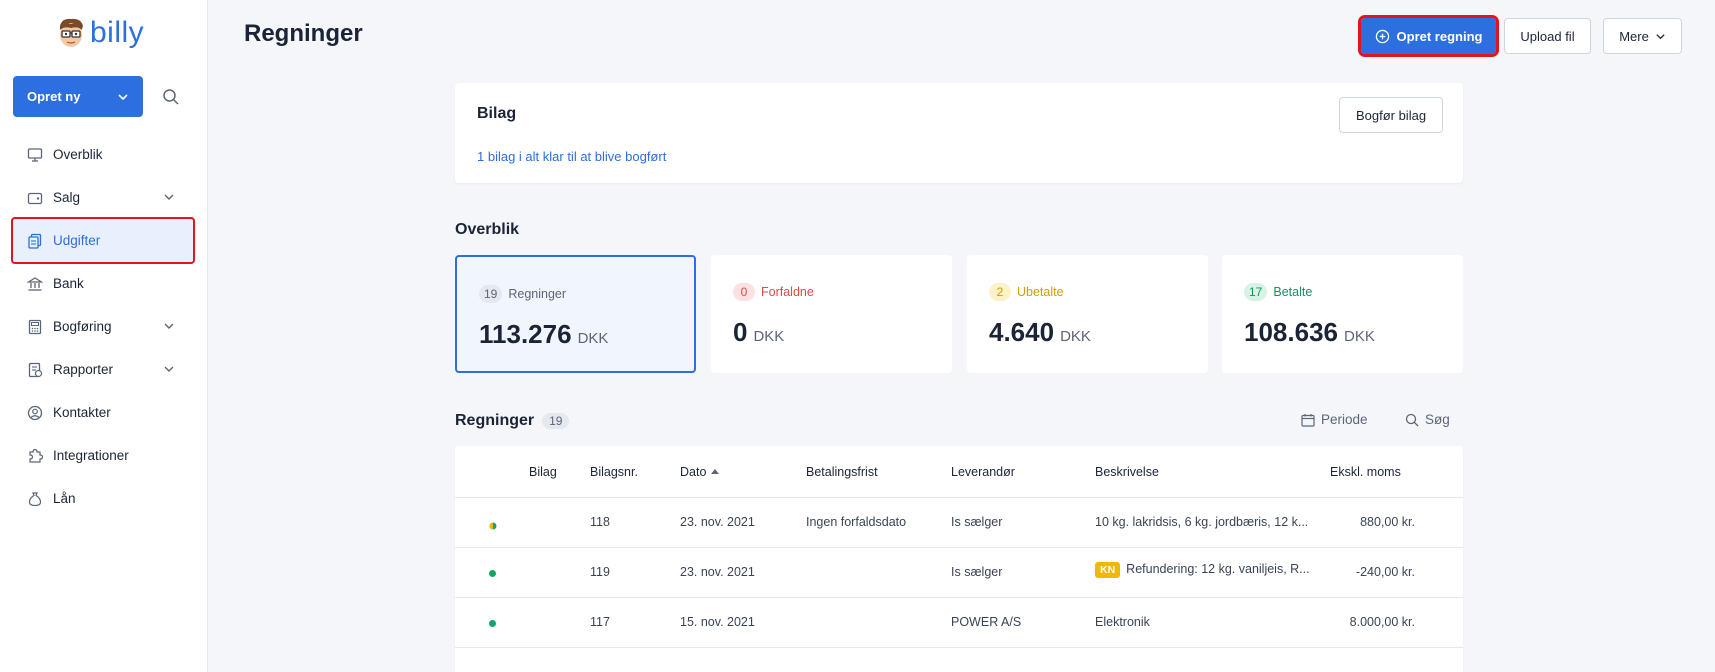 The height and width of the screenshot is (672, 1715). Describe the element at coordinates (1256, 292) in the screenshot. I see `stat-count: 17` at that location.